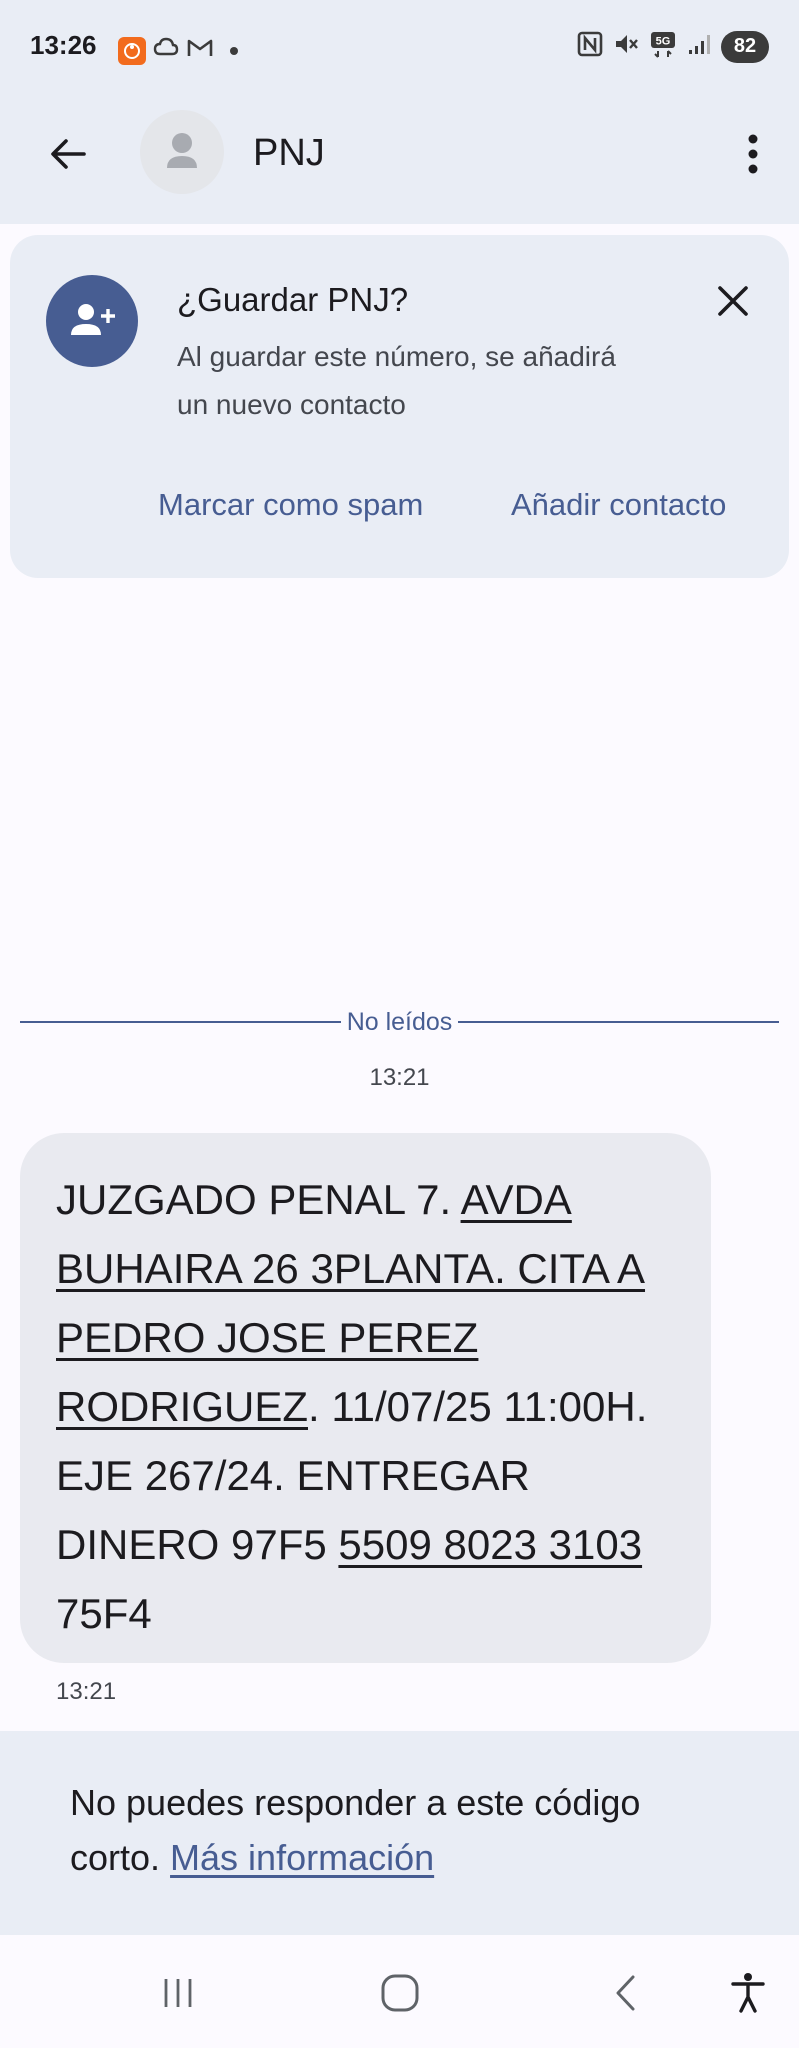 This screenshot has height=2048, width=799. Describe the element at coordinates (699, 46) in the screenshot. I see `signal-icon` at that location.